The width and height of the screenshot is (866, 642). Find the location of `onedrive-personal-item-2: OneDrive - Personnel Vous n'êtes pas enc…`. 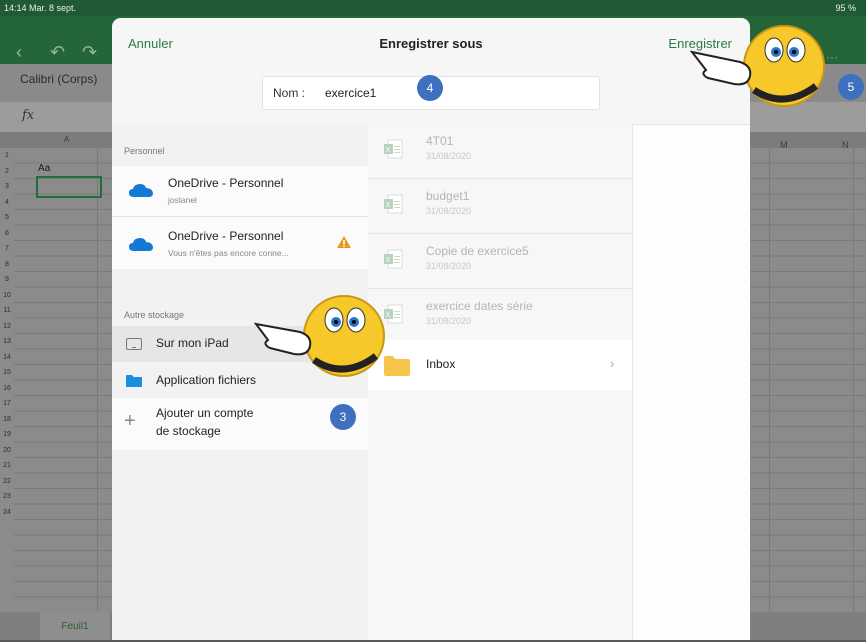

onedrive-personal-item-2: OneDrive - Personnel Vous n'êtes pas enc… is located at coordinates (240, 243).